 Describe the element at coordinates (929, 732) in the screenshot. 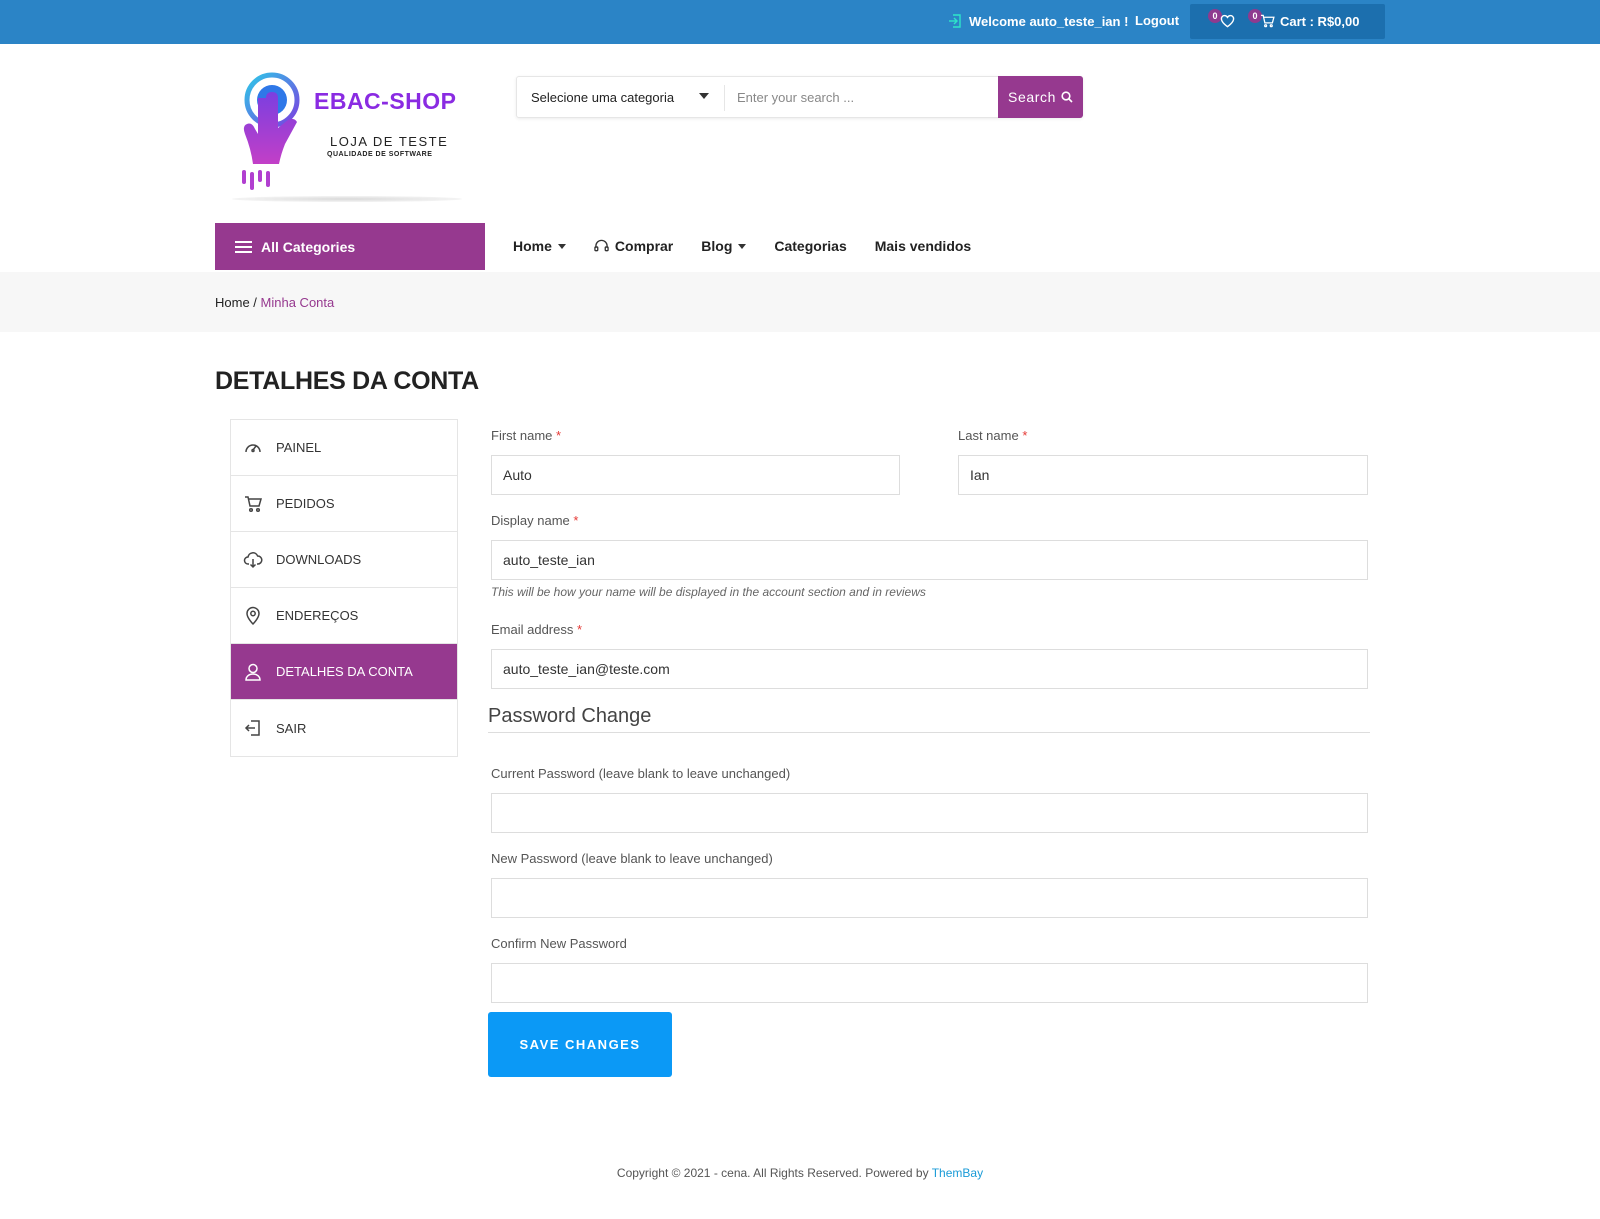

I see `divider` at that location.